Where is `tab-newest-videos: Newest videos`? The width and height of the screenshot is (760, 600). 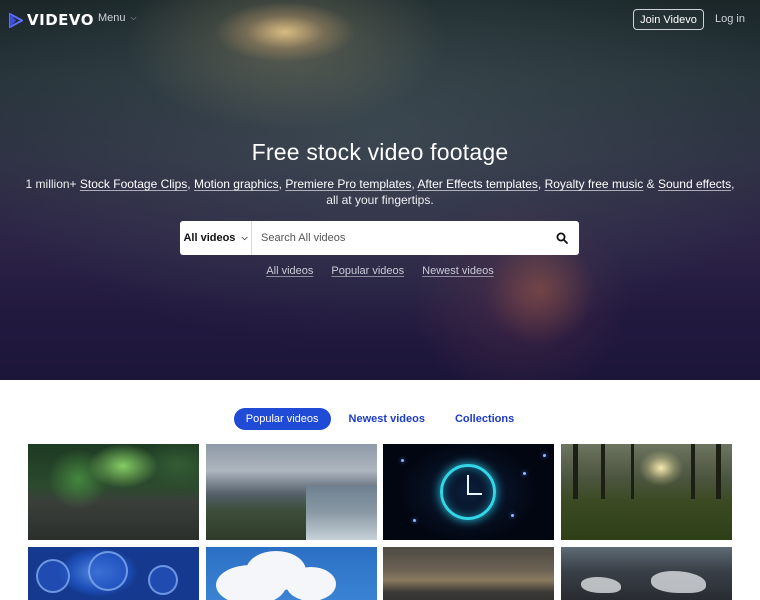
tab-newest-videos: Newest videos is located at coordinates (387, 419).